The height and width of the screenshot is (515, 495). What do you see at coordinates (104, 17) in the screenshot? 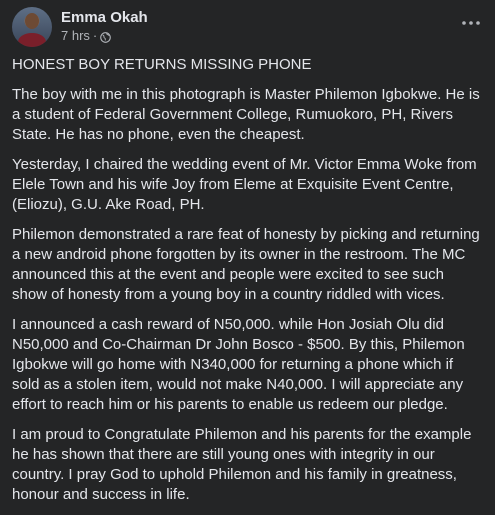
I see `author-name: Emma Okah` at bounding box center [104, 17].